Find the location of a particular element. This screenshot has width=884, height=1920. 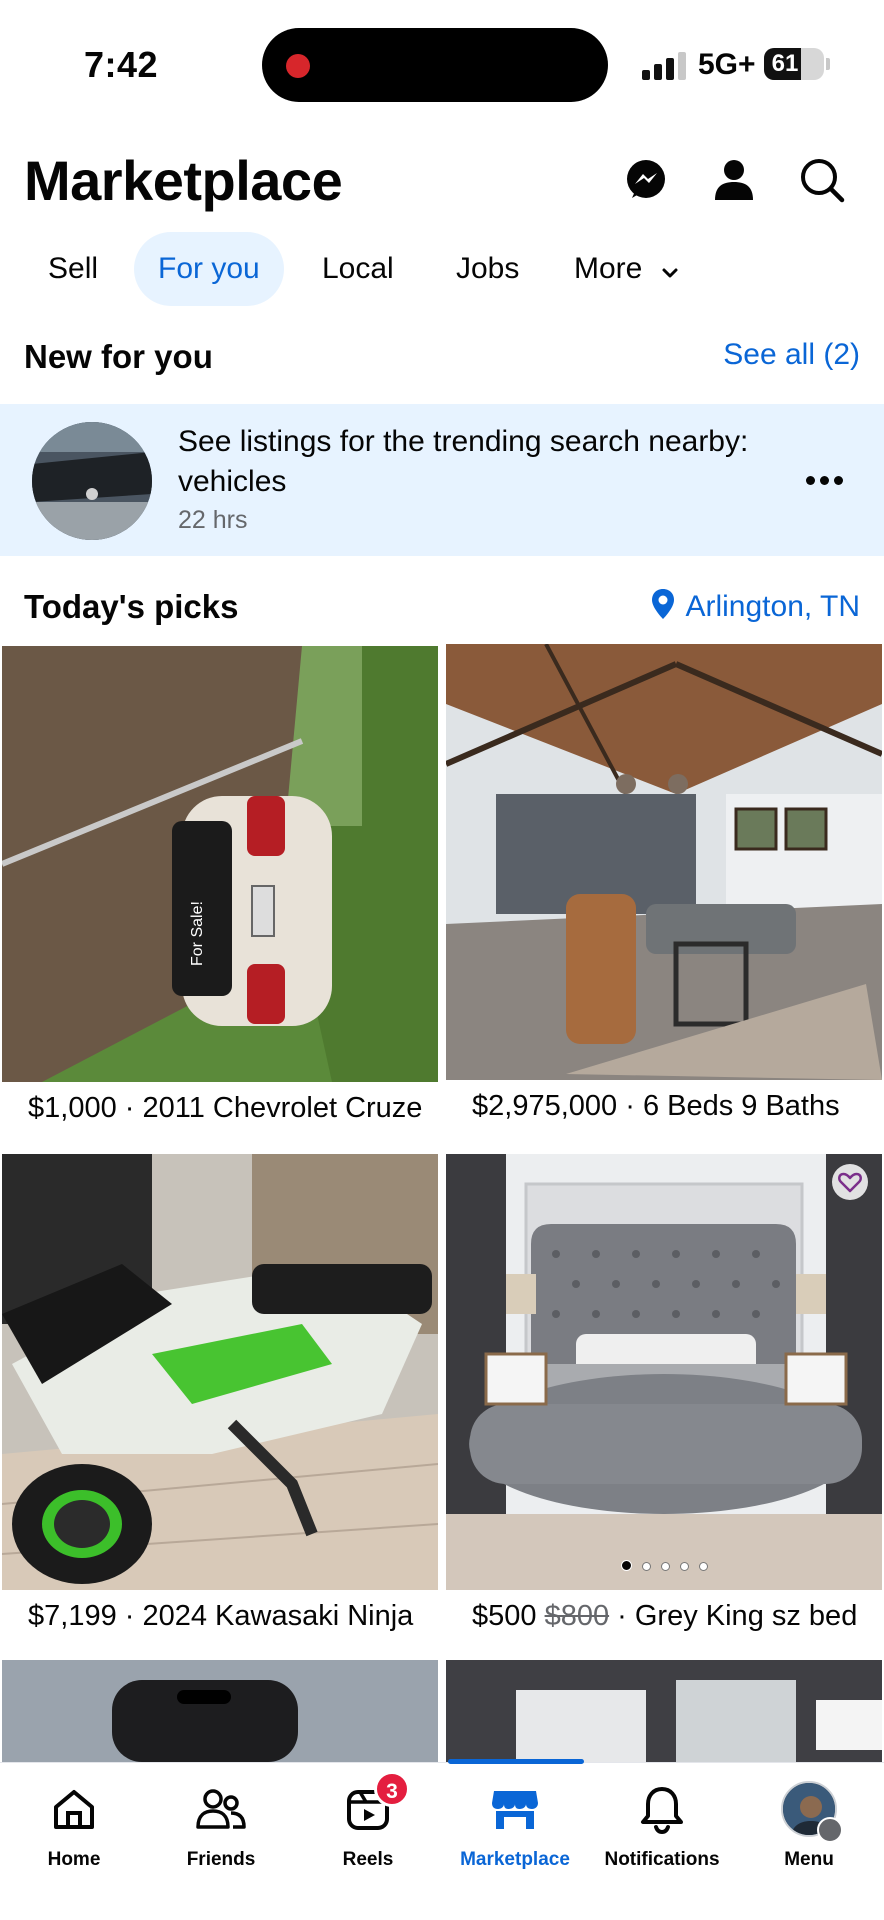

listing-card: $500 $800 · Grey King sz bed is located at coordinates (664, 1404).